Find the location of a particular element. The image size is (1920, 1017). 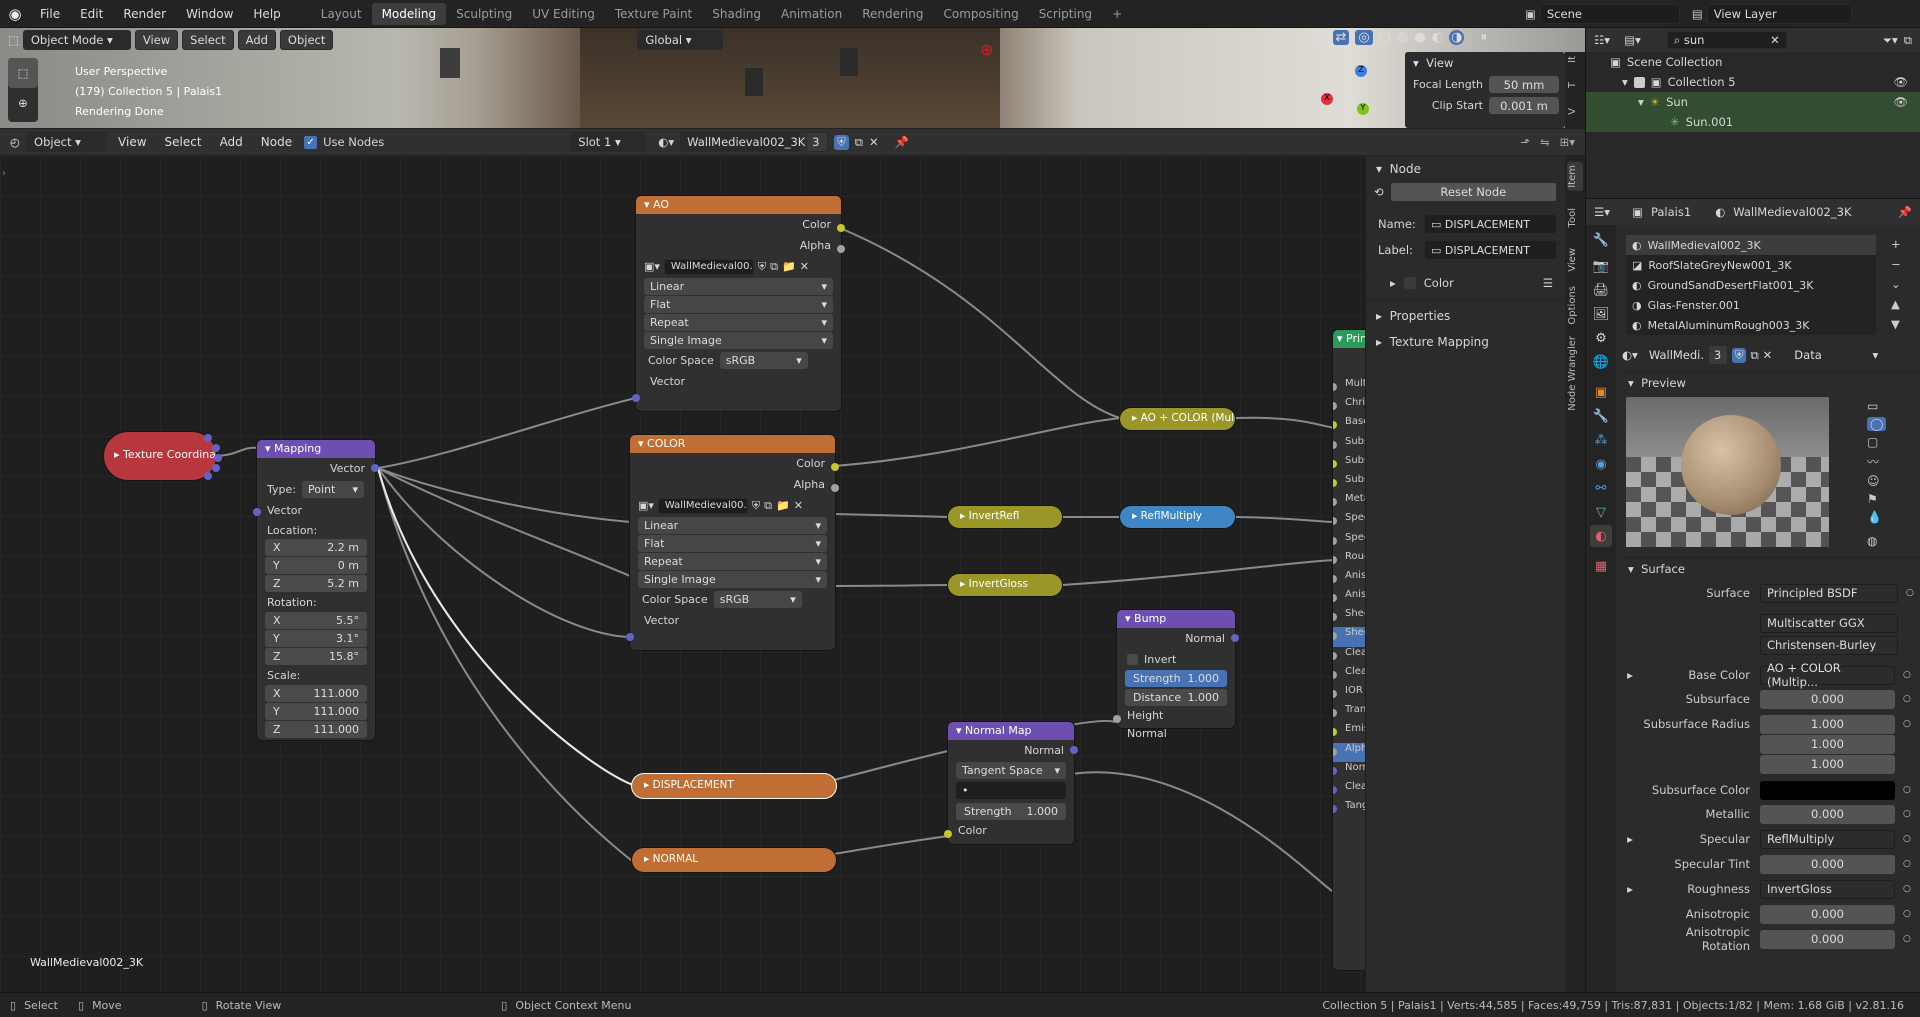

physics-tab-icon: ◉ is located at coordinates (1601, 464).